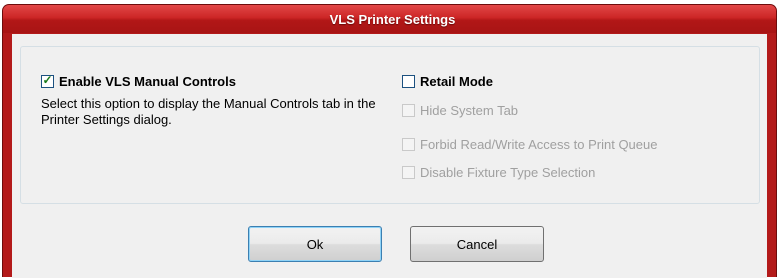 The height and width of the screenshot is (278, 779). I want to click on forbid-read-write-checkbox, so click(408, 144).